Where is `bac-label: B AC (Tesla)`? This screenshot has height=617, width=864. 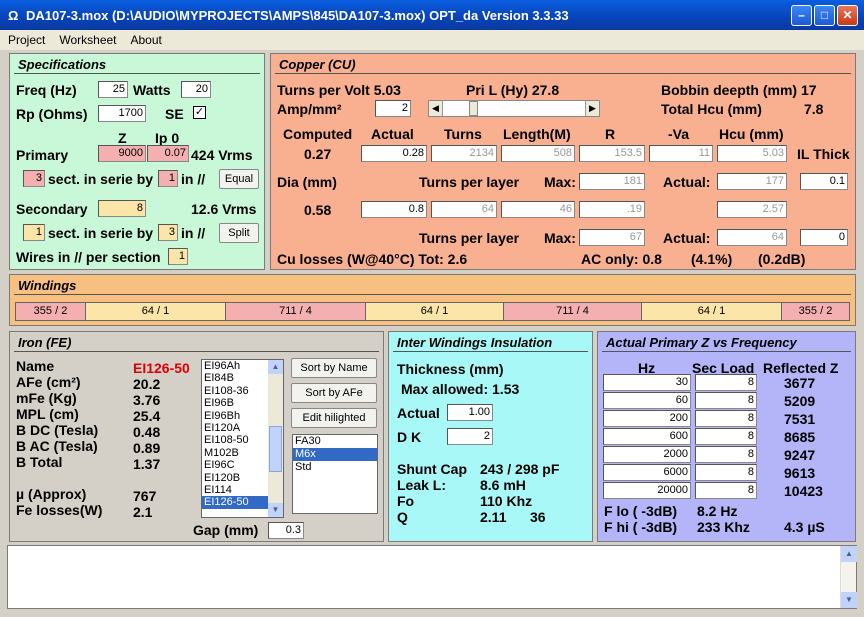
bac-label: B AC (Tesla) is located at coordinates (57, 446).